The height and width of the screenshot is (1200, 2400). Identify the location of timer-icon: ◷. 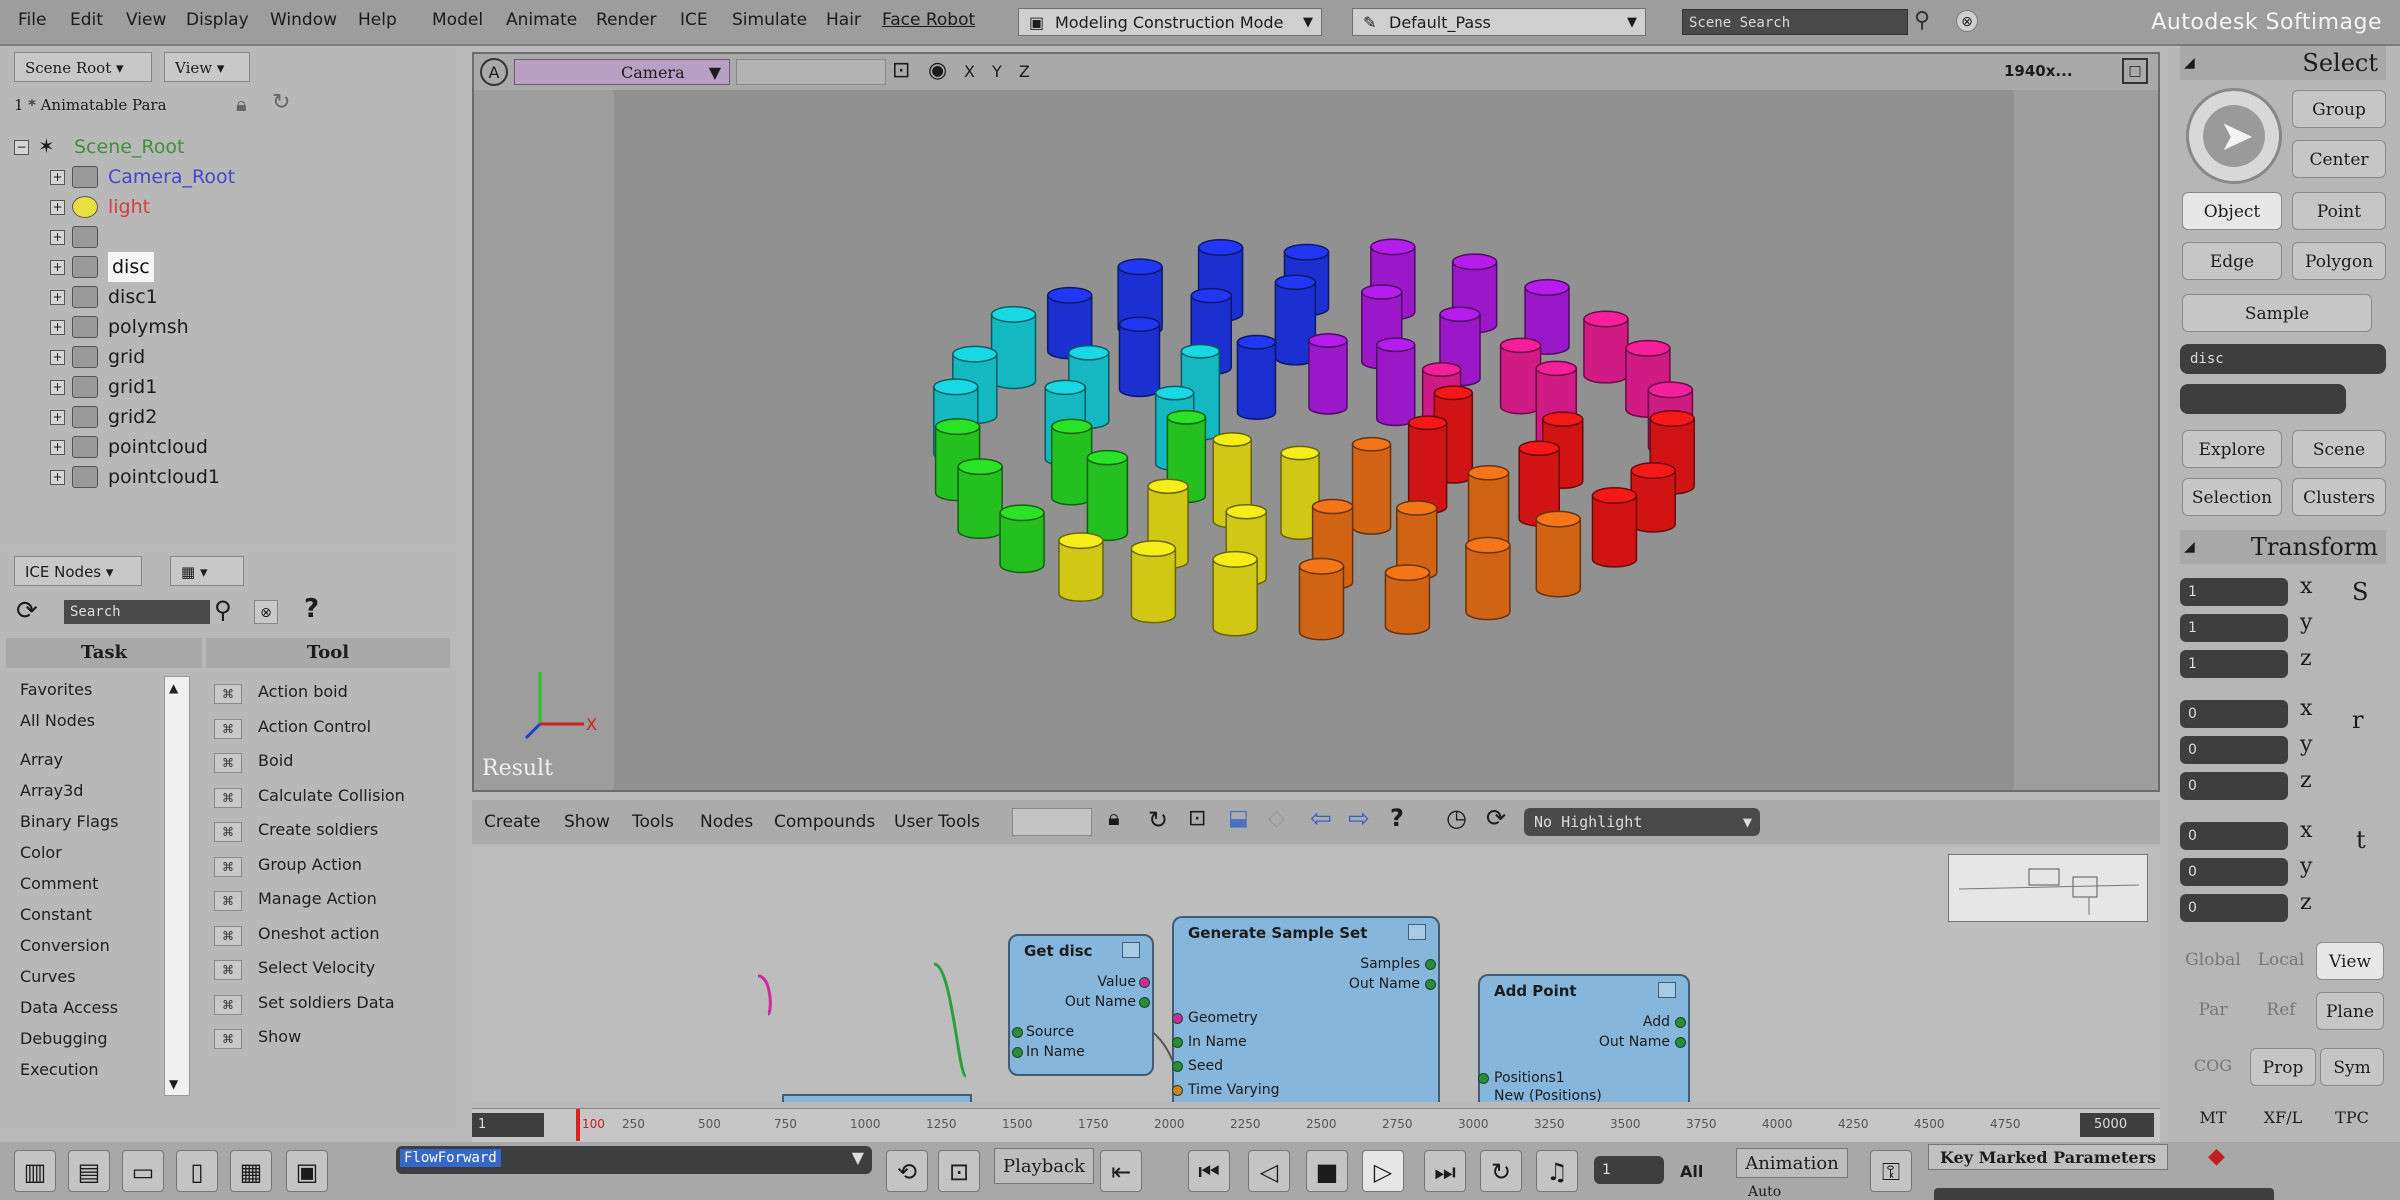
(1456, 818).